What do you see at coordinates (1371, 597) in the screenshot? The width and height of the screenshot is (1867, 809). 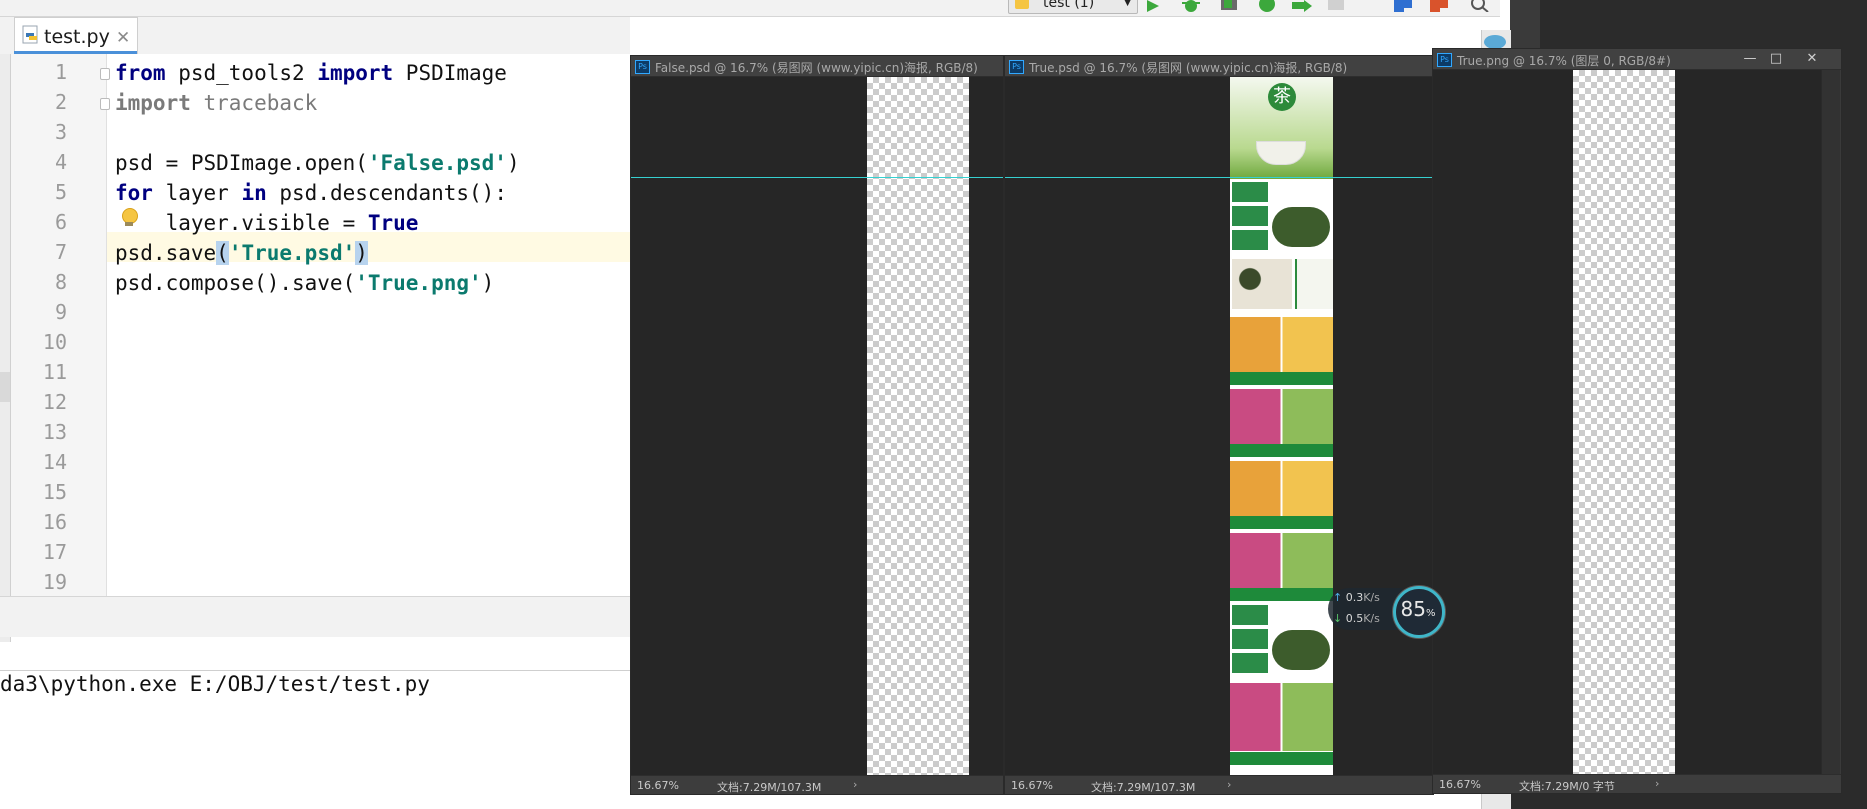 I see `upload-unit: K/s` at bounding box center [1371, 597].